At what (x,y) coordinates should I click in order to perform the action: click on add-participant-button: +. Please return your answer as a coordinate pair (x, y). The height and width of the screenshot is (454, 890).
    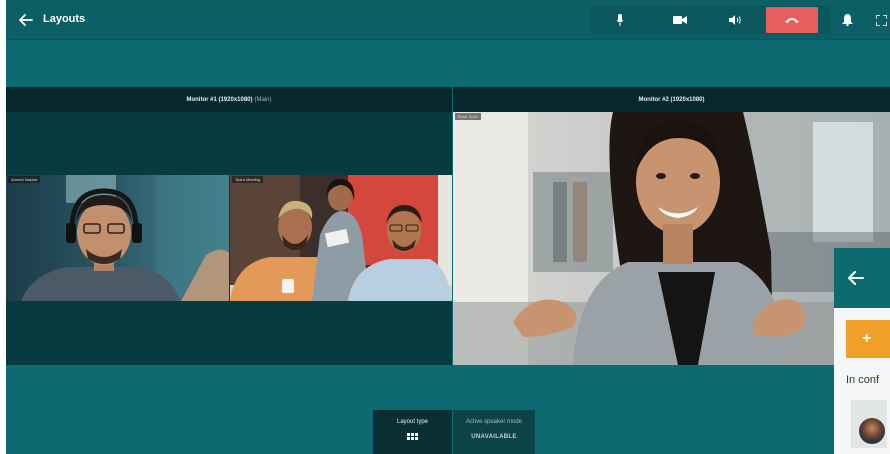
    Looking at the image, I should click on (868, 339).